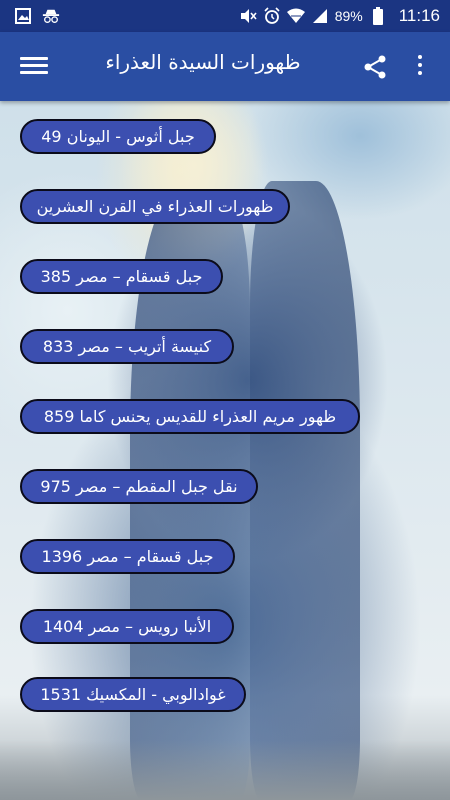 The height and width of the screenshot is (800, 450). Describe the element at coordinates (295, 16) in the screenshot. I see `wifi-icon` at that location.